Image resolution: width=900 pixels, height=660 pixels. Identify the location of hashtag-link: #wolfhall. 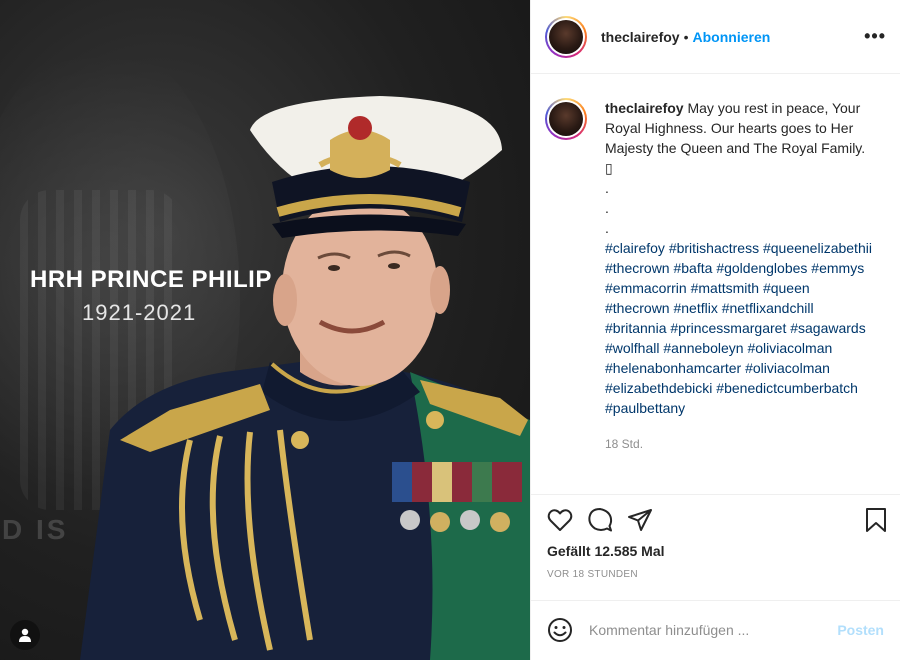
(632, 348).